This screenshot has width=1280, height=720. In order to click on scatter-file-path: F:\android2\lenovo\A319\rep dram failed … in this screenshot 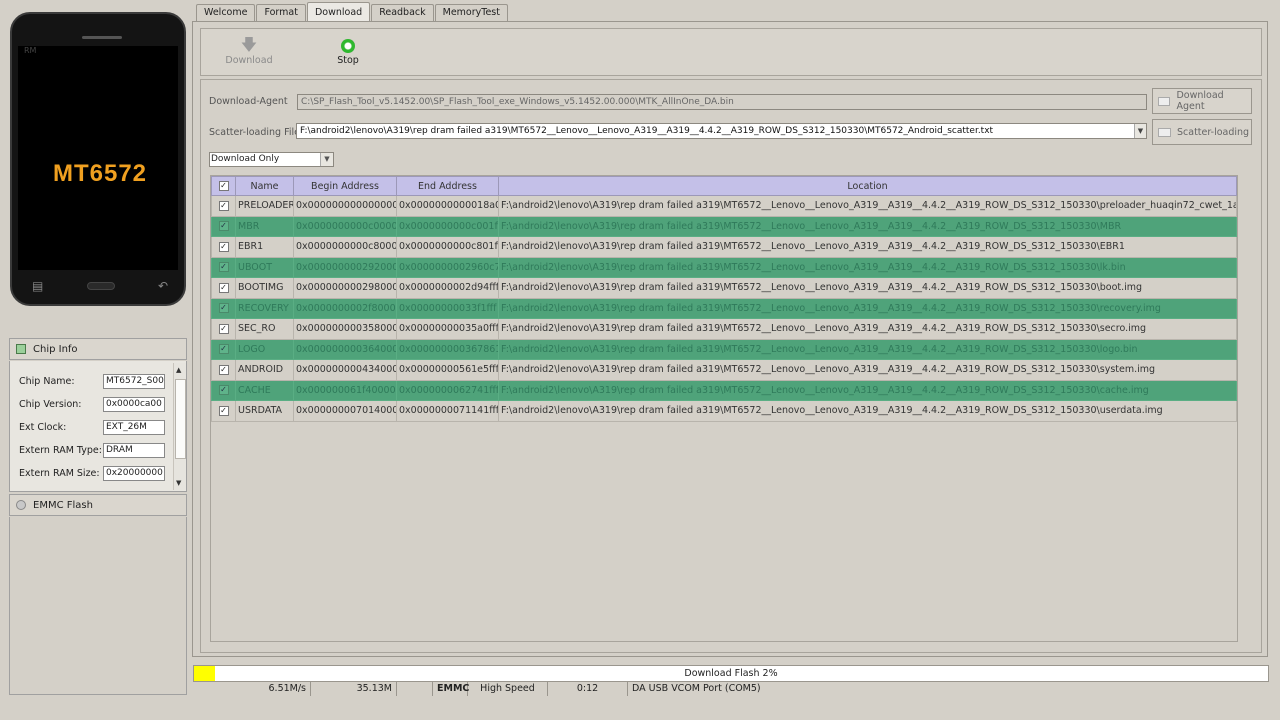, I will do `click(721, 131)`.